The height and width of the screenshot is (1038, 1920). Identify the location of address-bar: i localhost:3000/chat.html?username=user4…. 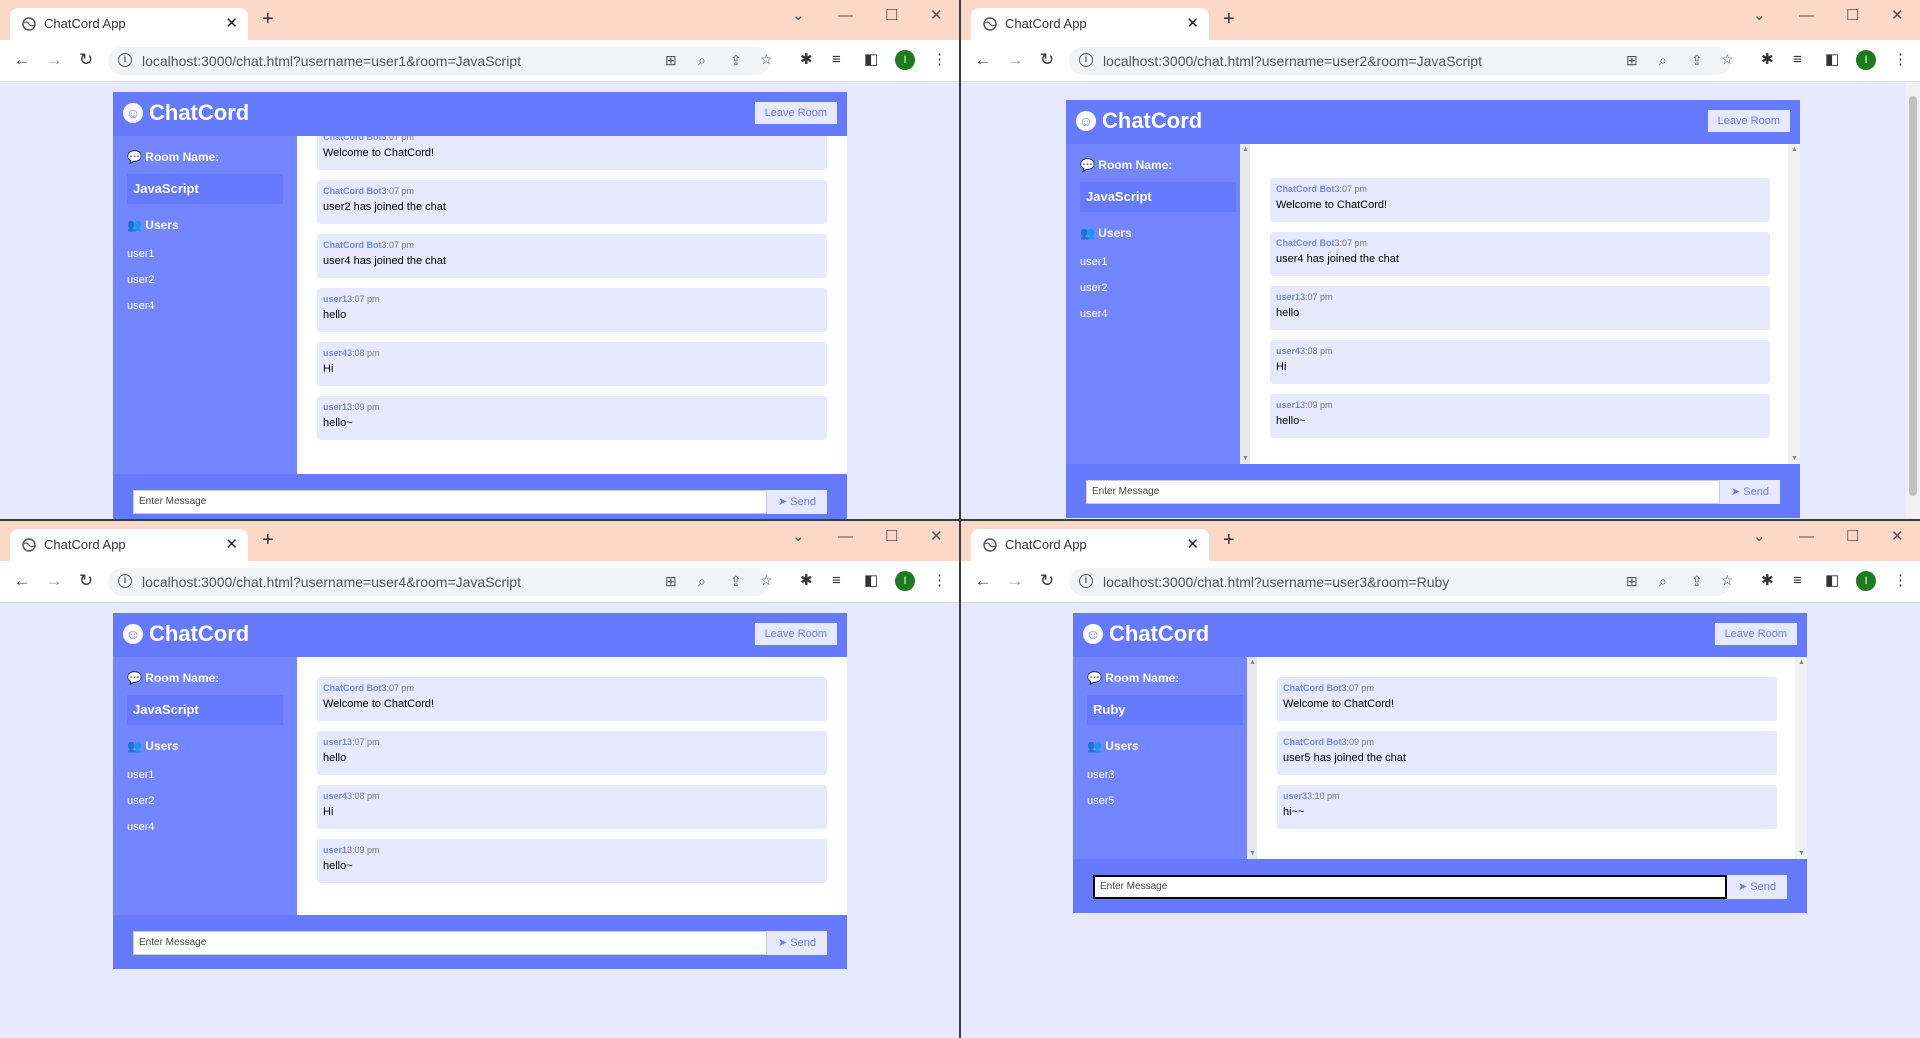
(440, 582).